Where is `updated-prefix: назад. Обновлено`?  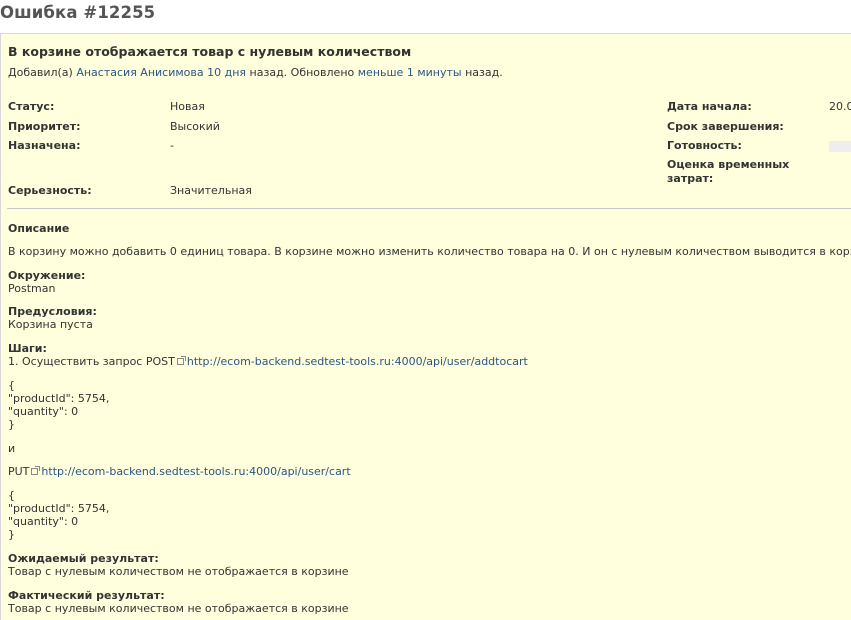 updated-prefix: назад. Обновлено is located at coordinates (302, 72).